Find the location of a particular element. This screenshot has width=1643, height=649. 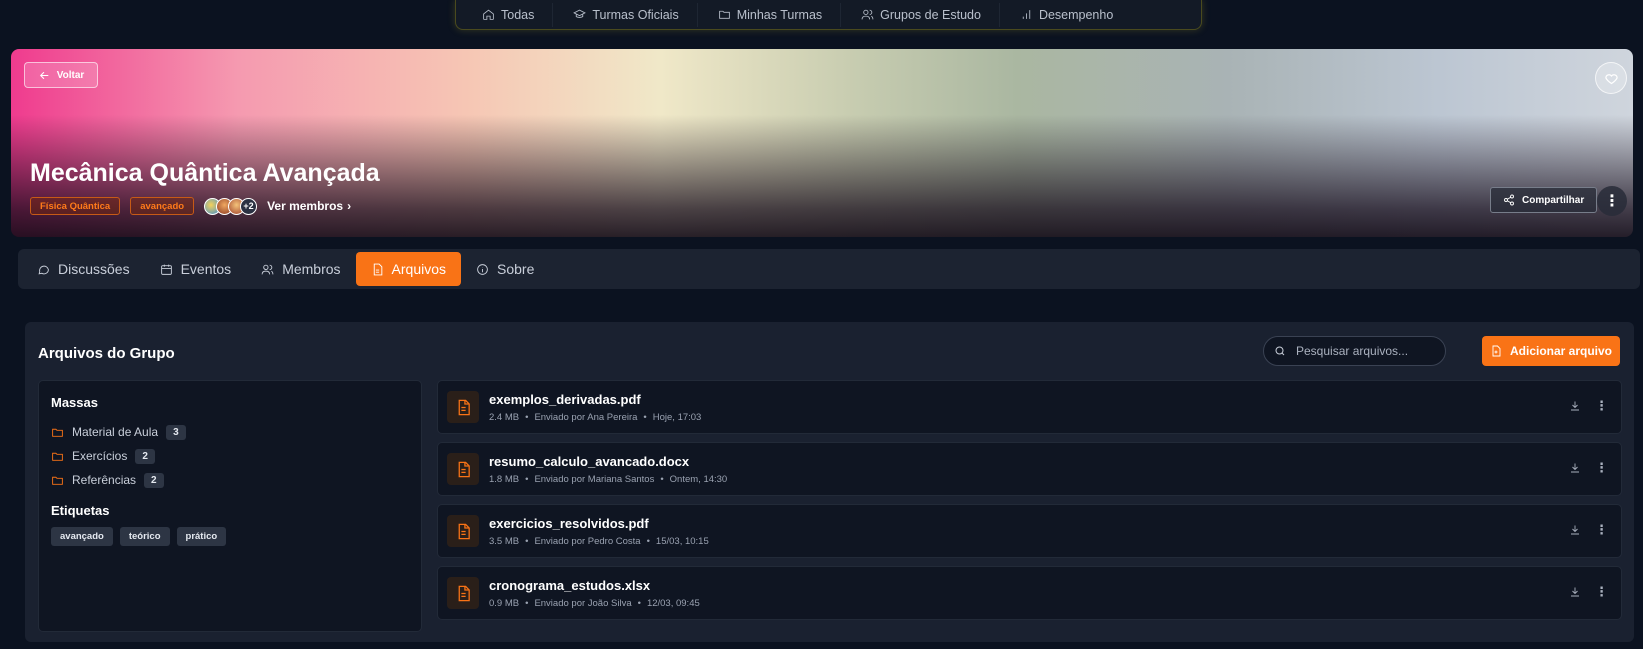

file-name: resumo_calculo_avancado.docx is located at coordinates (589, 461).